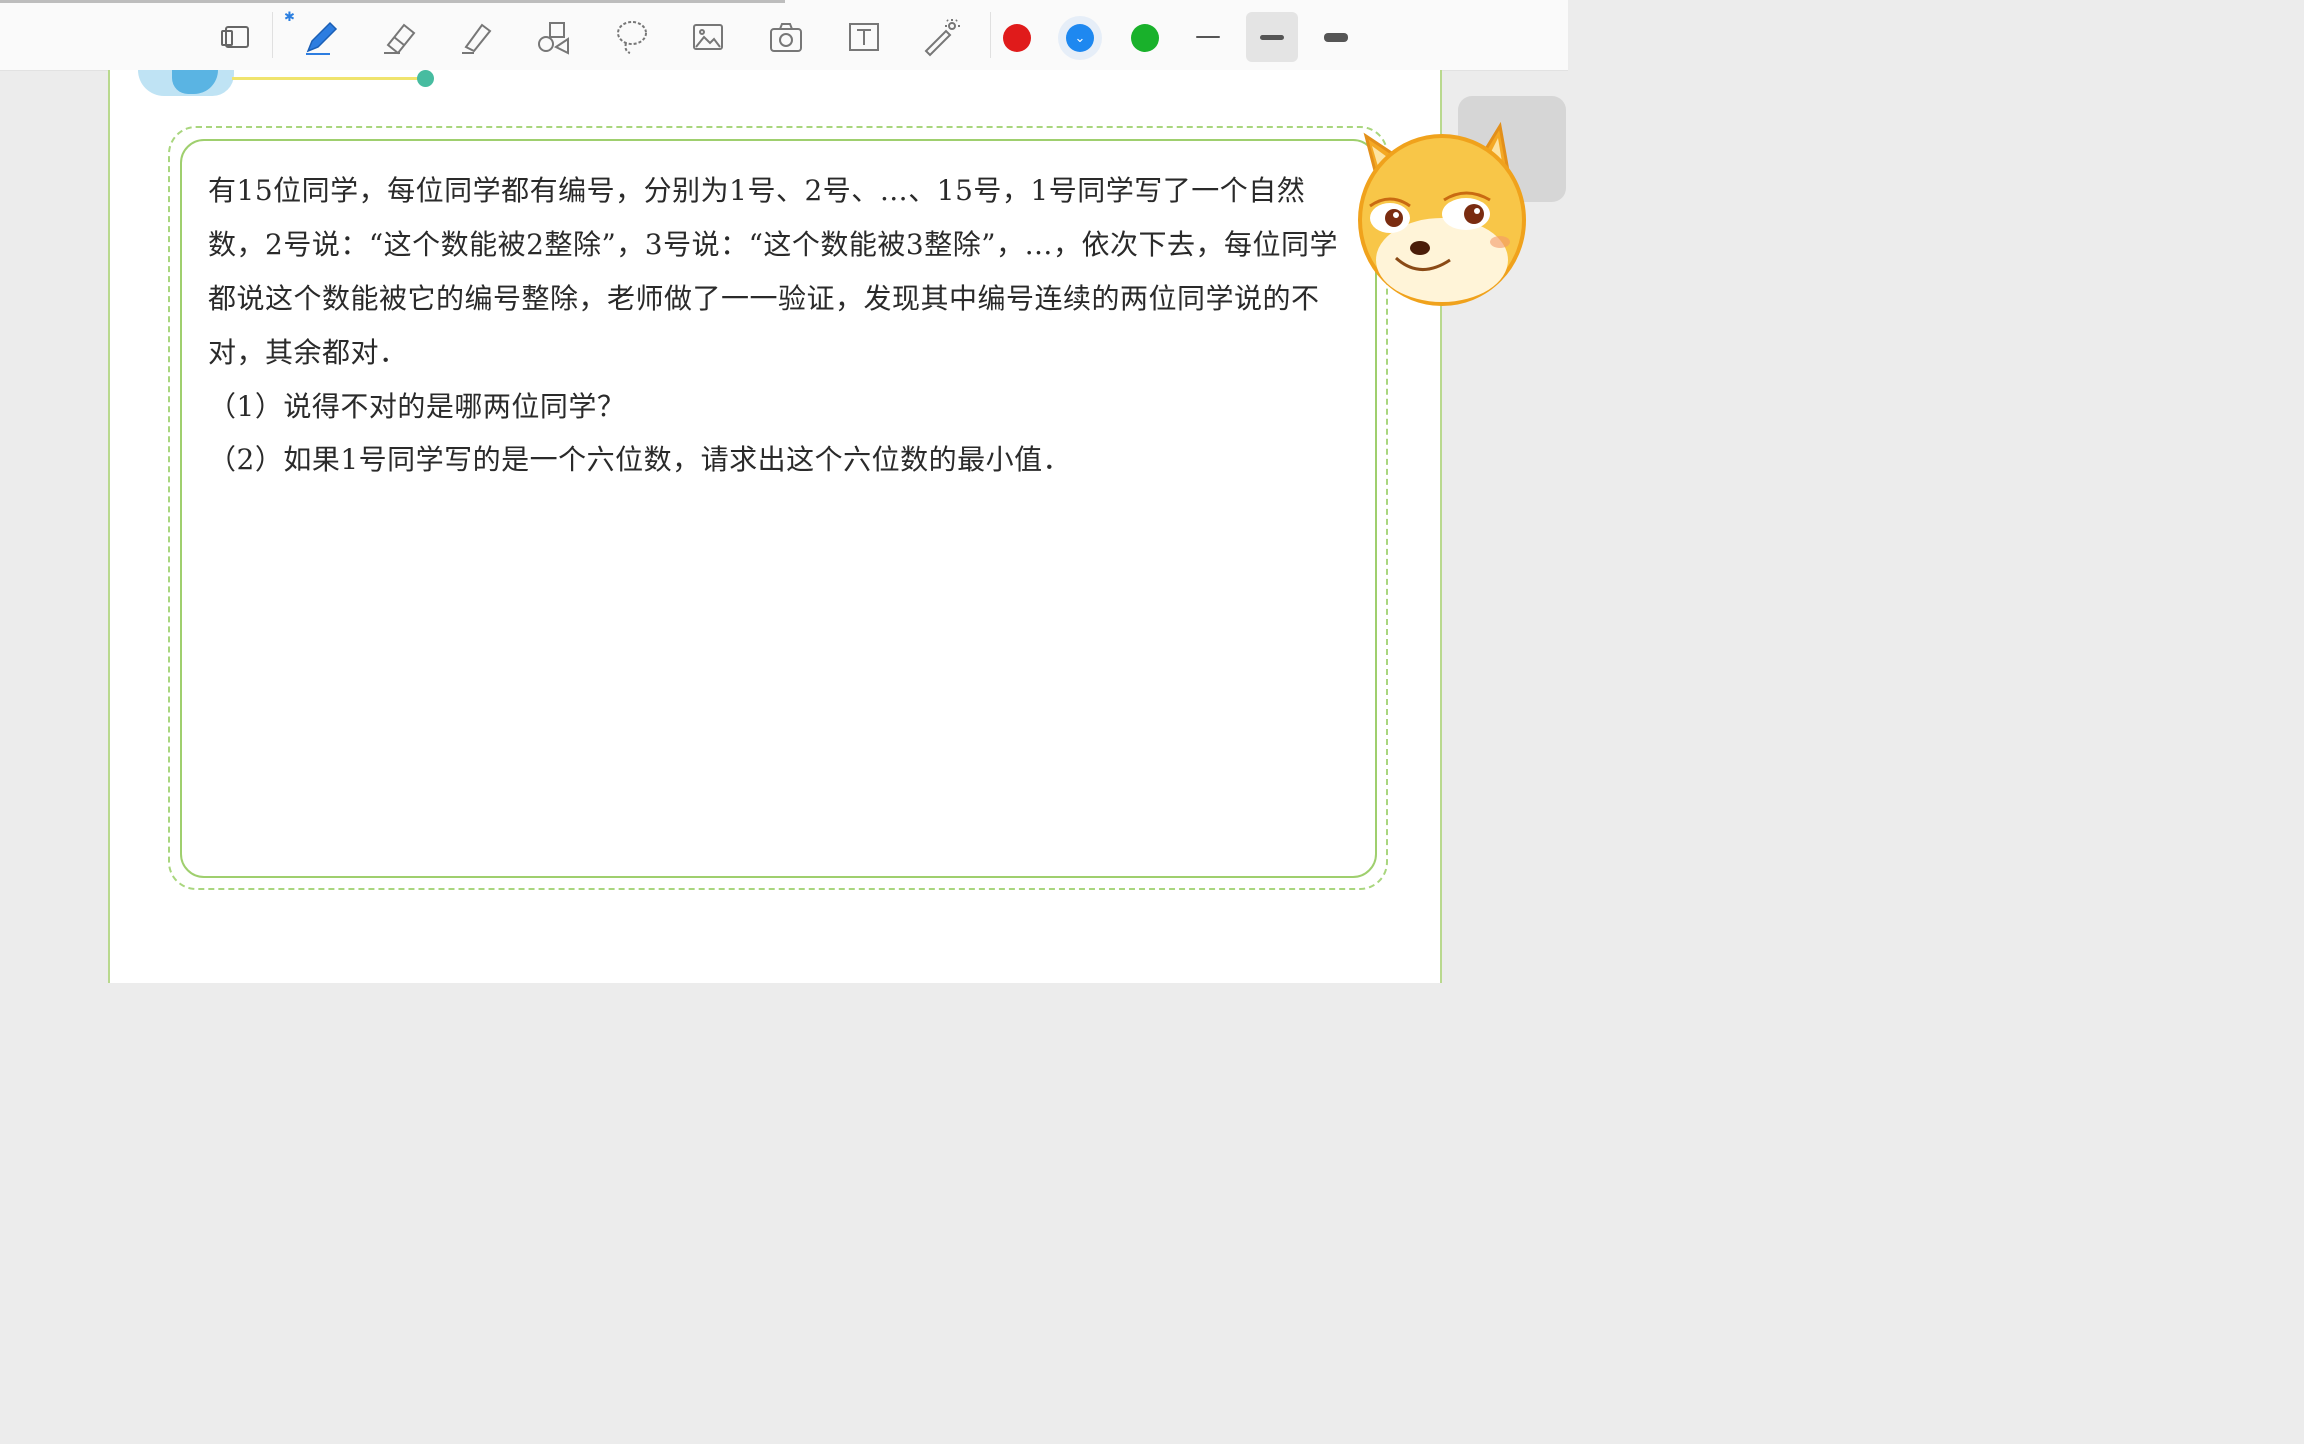 The height and width of the screenshot is (1444, 2304). What do you see at coordinates (708, 37) in the screenshot?
I see `image-icon` at bounding box center [708, 37].